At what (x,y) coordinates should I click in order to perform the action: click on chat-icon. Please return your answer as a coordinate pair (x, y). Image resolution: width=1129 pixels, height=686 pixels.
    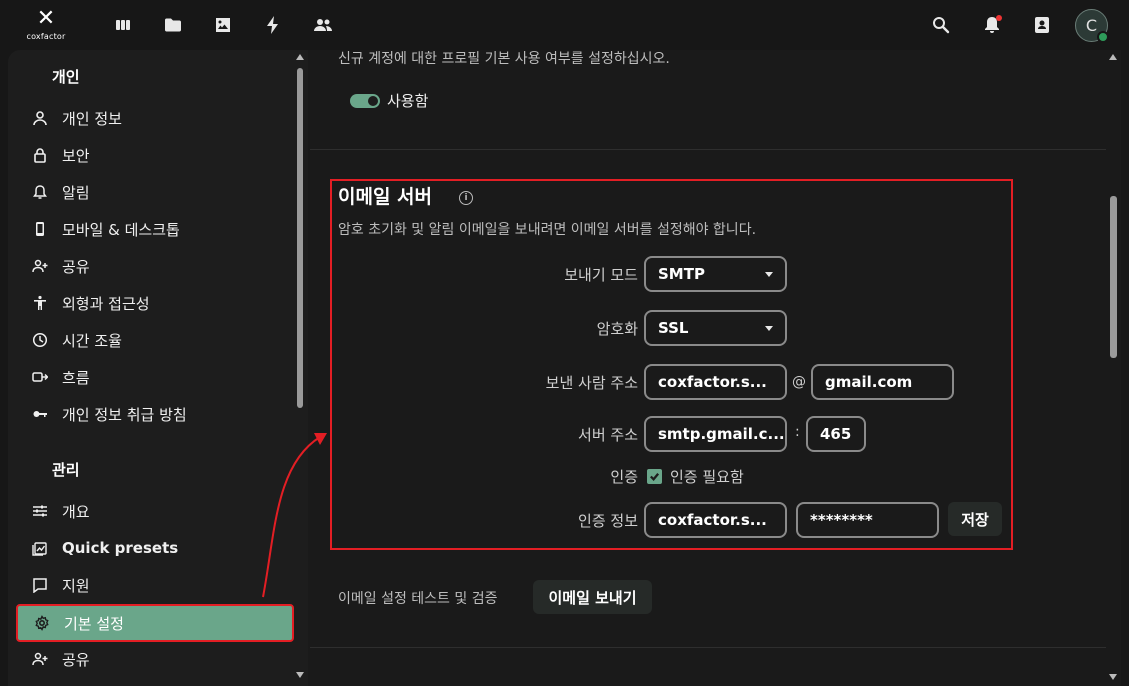
    Looking at the image, I should click on (40, 585).